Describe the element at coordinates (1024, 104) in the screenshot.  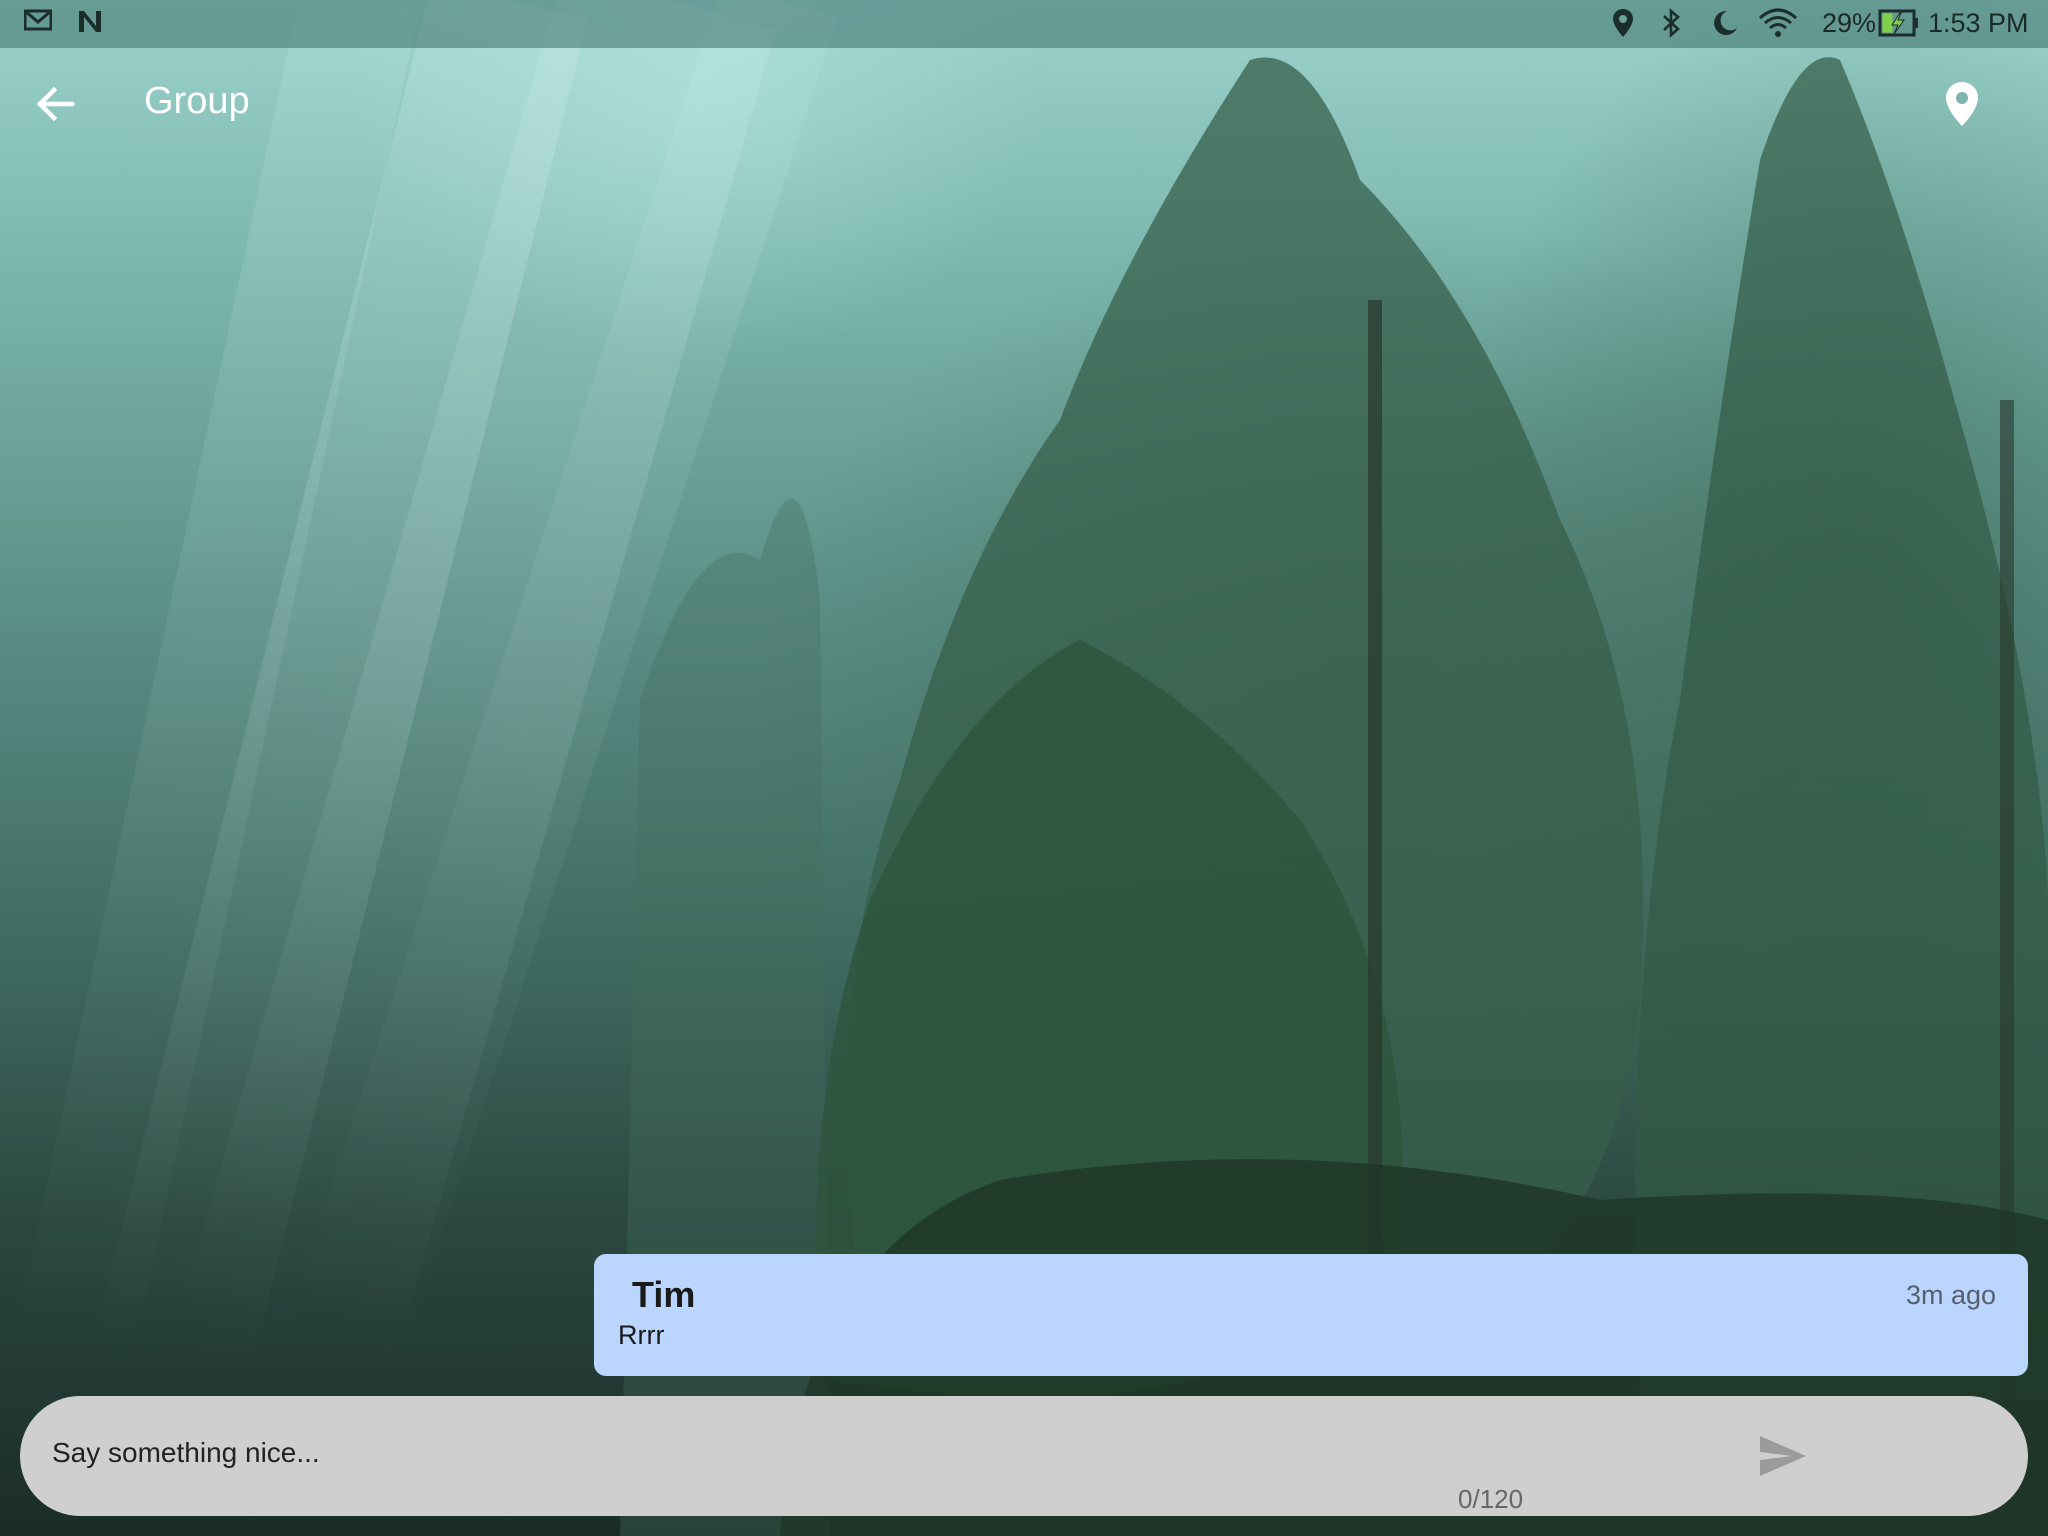
I see `app-bar: Group` at that location.